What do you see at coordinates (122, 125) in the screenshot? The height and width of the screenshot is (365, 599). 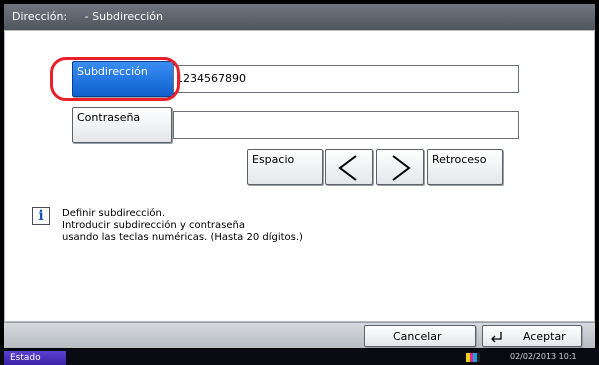 I see `password-button: Contraseña` at bounding box center [122, 125].